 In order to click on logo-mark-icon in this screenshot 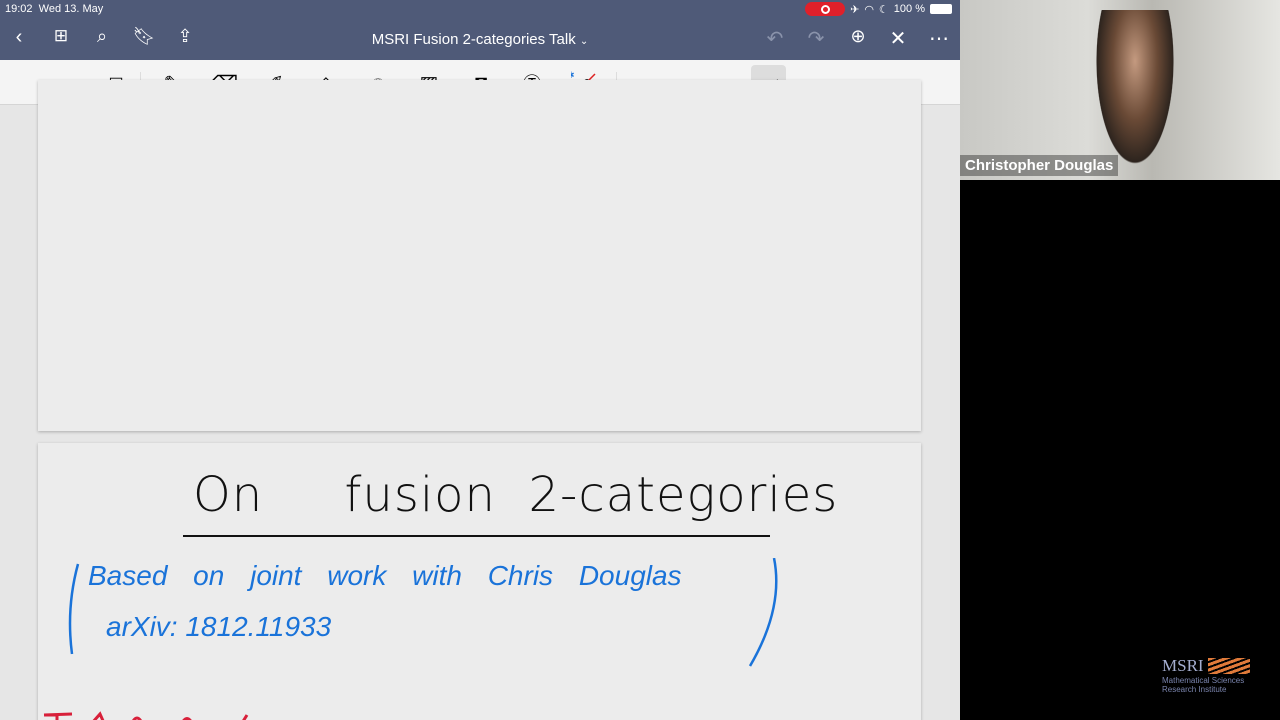, I will do `click(1228, 666)`.